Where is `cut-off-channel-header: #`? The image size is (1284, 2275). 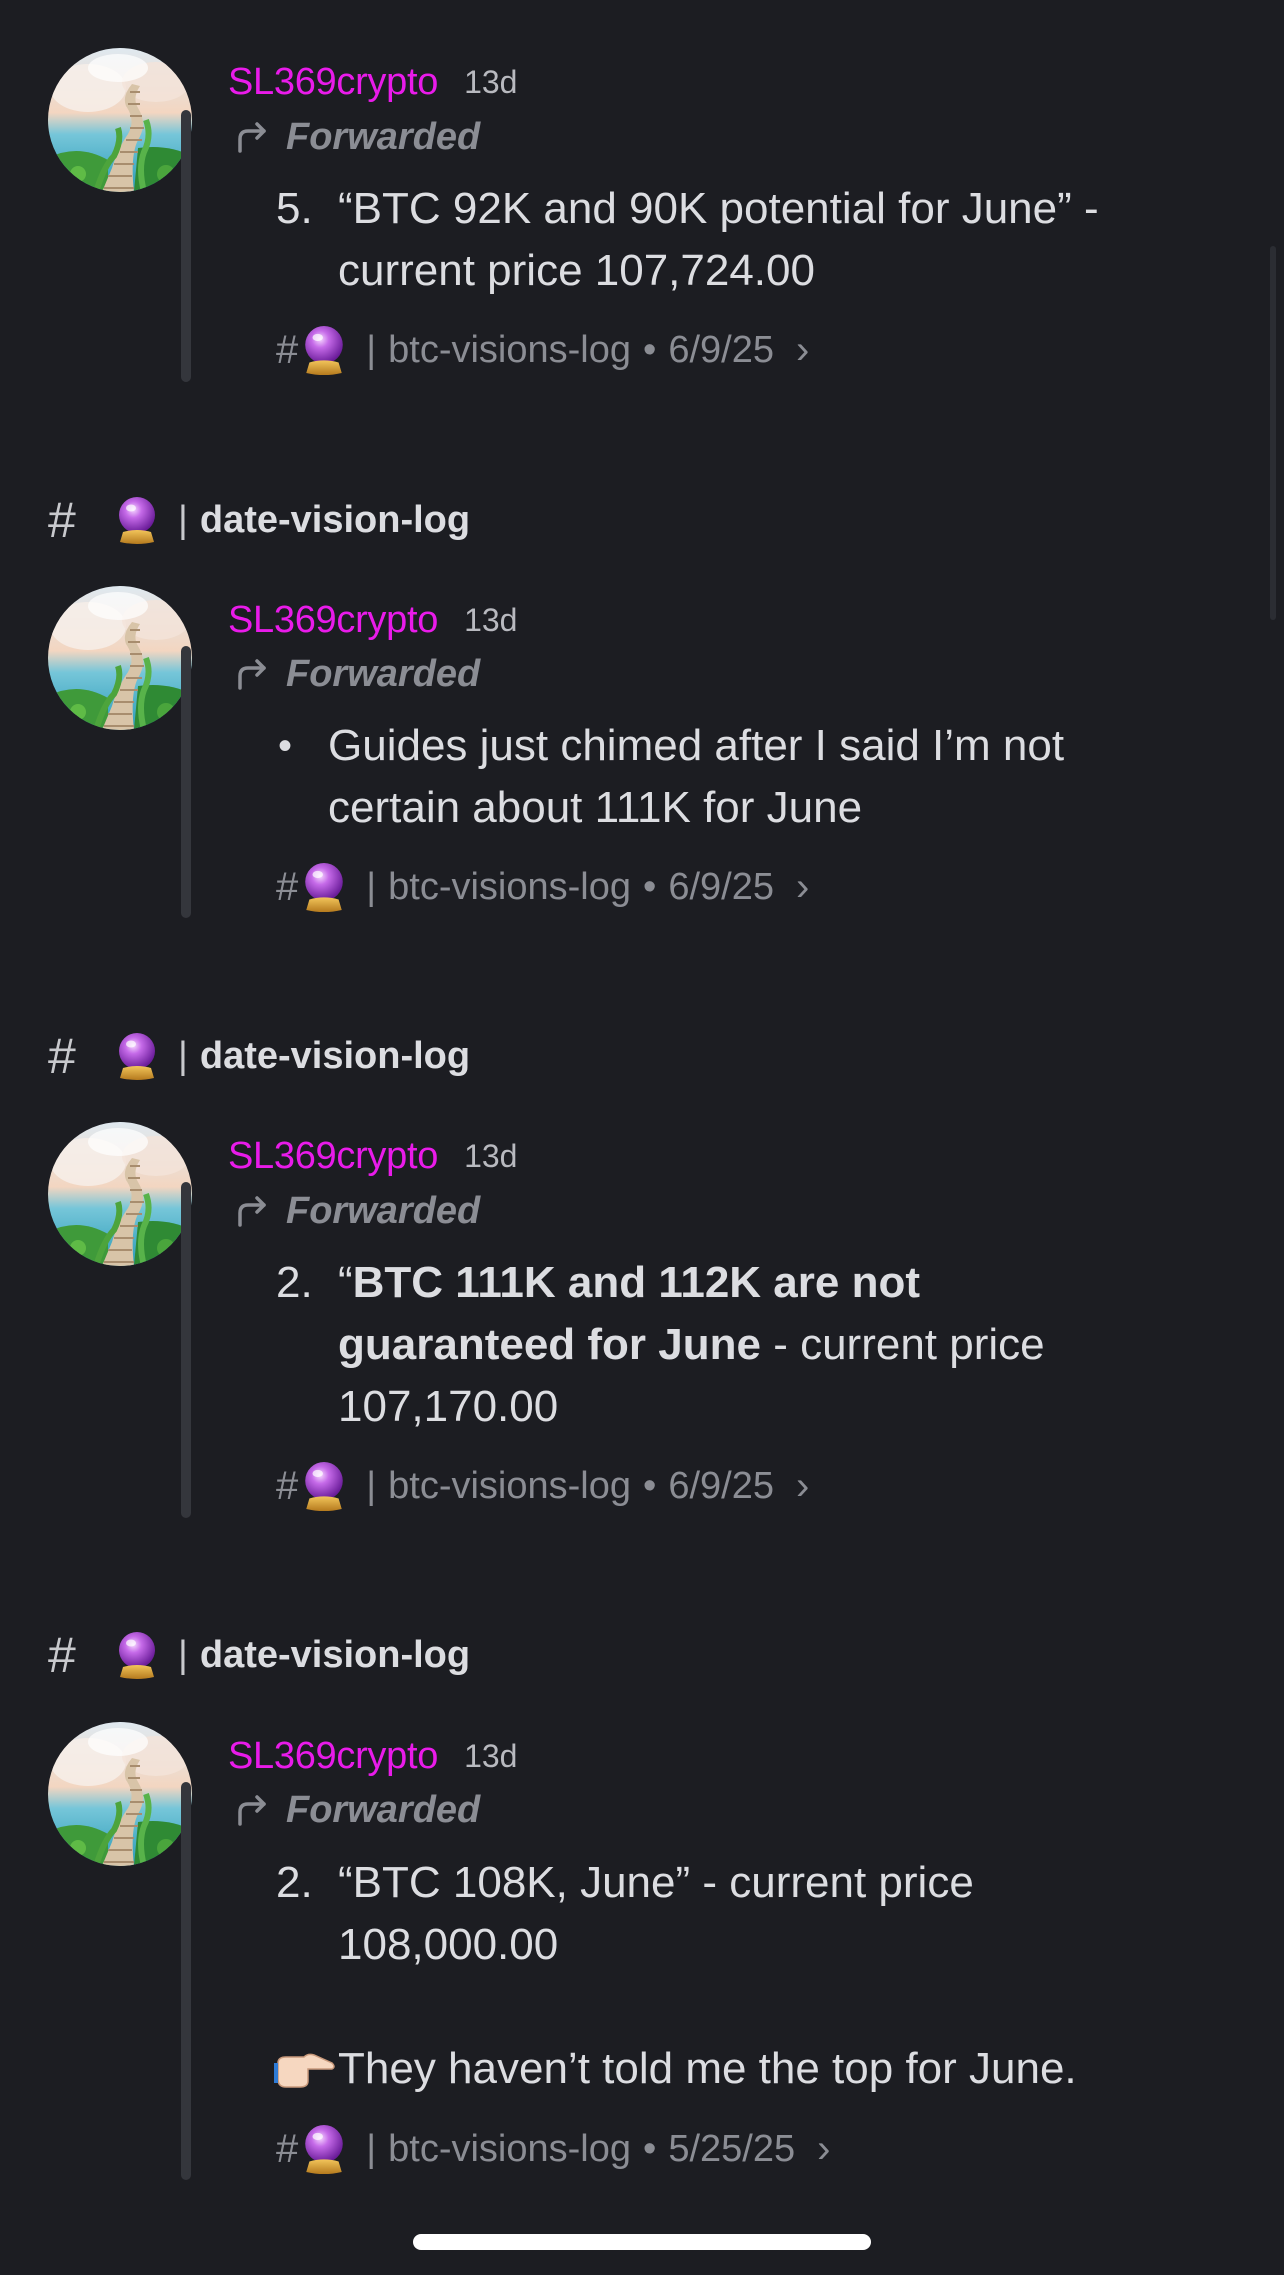
cut-off-channel-header: # is located at coordinates (58, 4).